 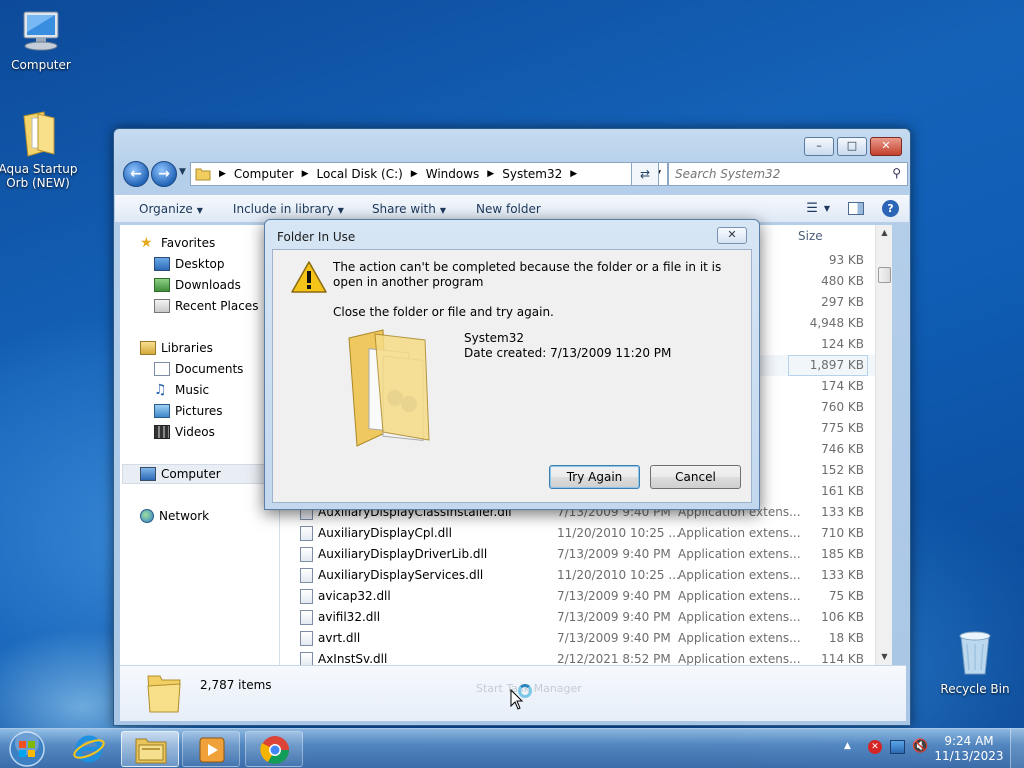 I want to click on nav-documents: Documents, so click(x=198, y=369).